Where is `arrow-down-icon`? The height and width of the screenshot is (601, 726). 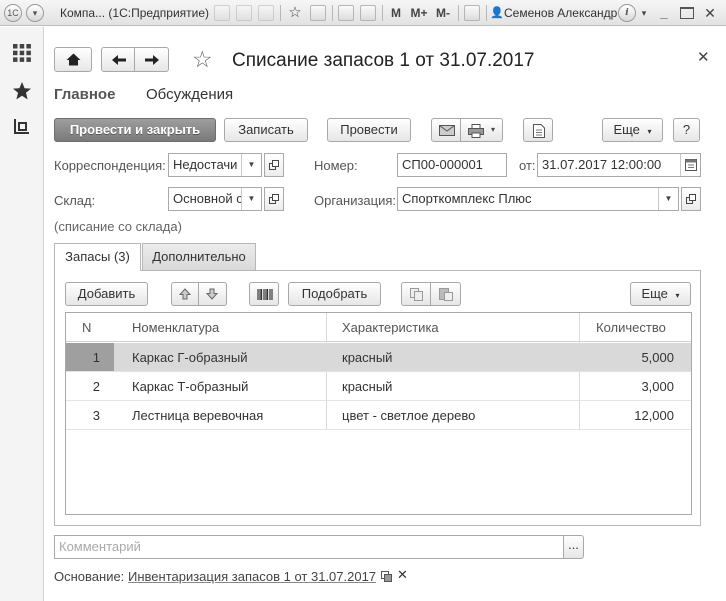 arrow-down-icon is located at coordinates (212, 294).